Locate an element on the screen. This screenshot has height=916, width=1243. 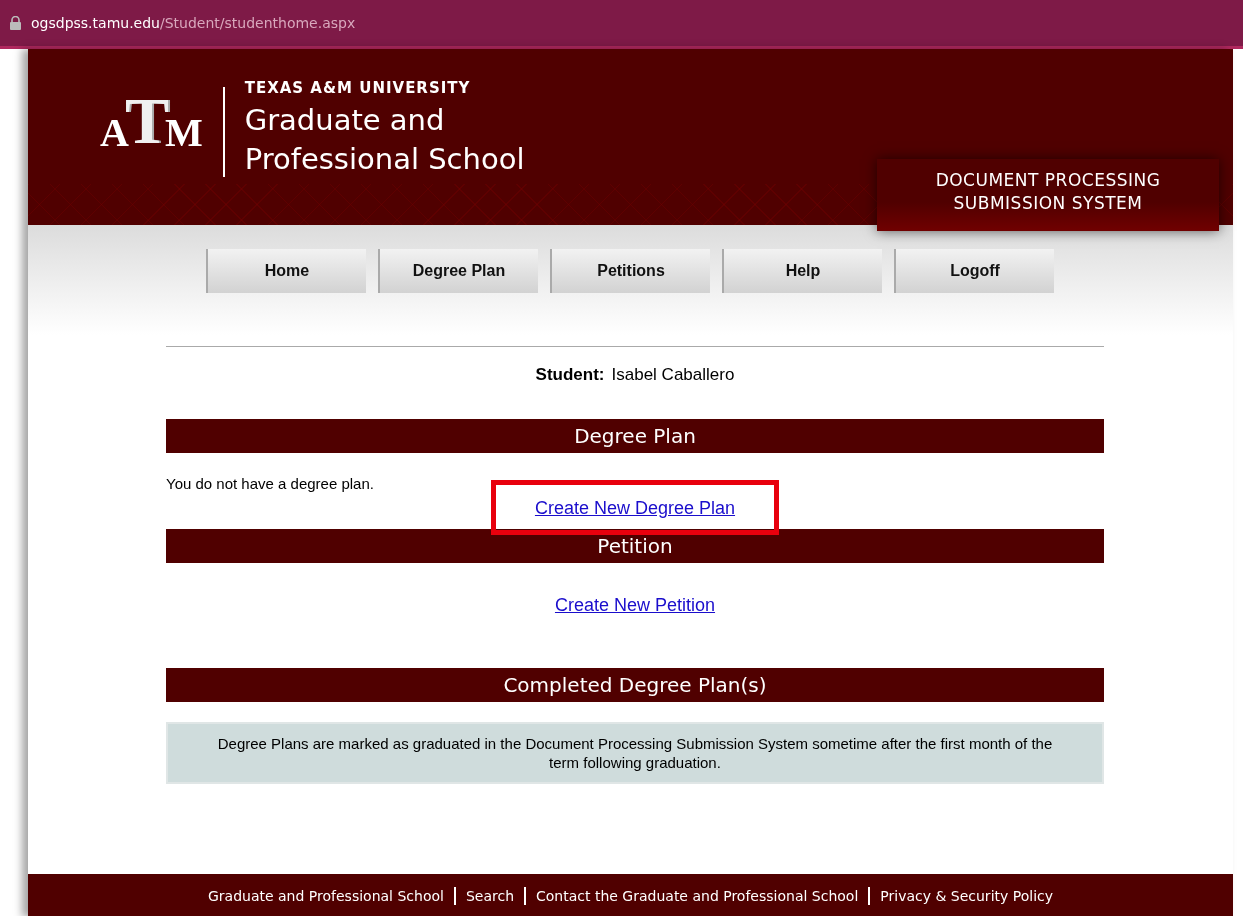
section-header: Petition is located at coordinates (635, 546).